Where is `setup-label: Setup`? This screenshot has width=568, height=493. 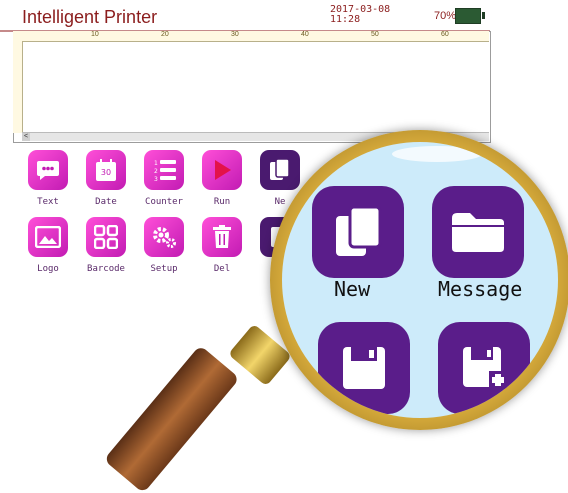
setup-label: Setup is located at coordinates (164, 269).